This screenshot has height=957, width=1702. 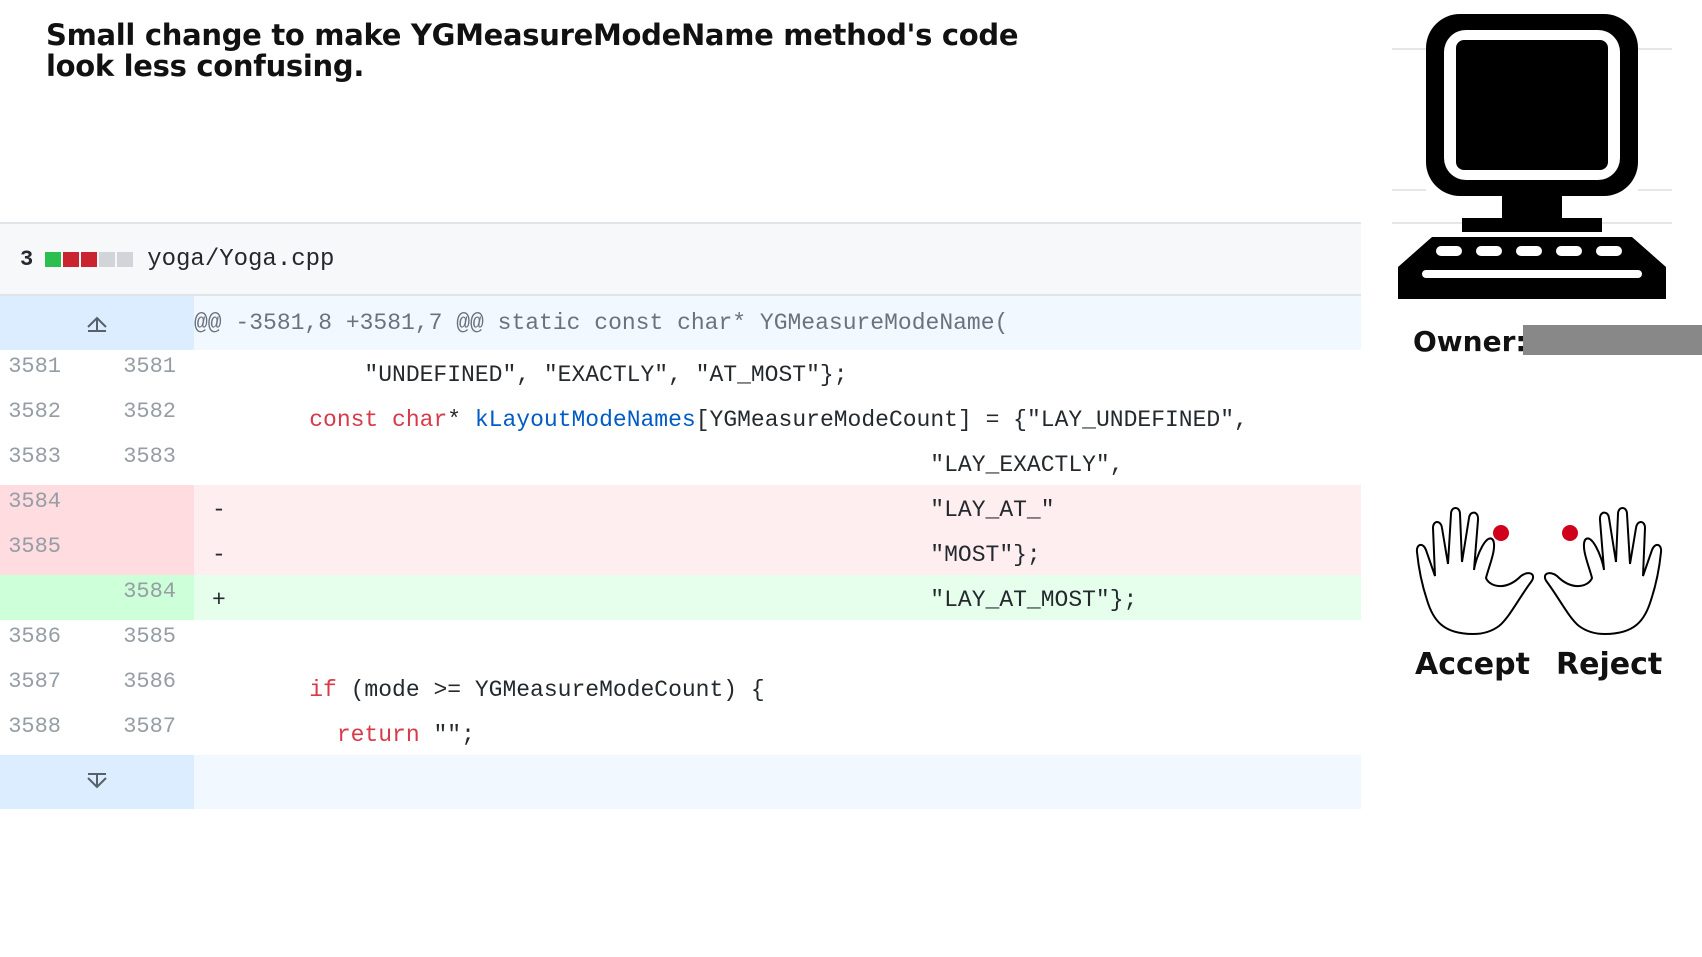 I want to click on old-line-number: 3584, so click(x=39, y=507).